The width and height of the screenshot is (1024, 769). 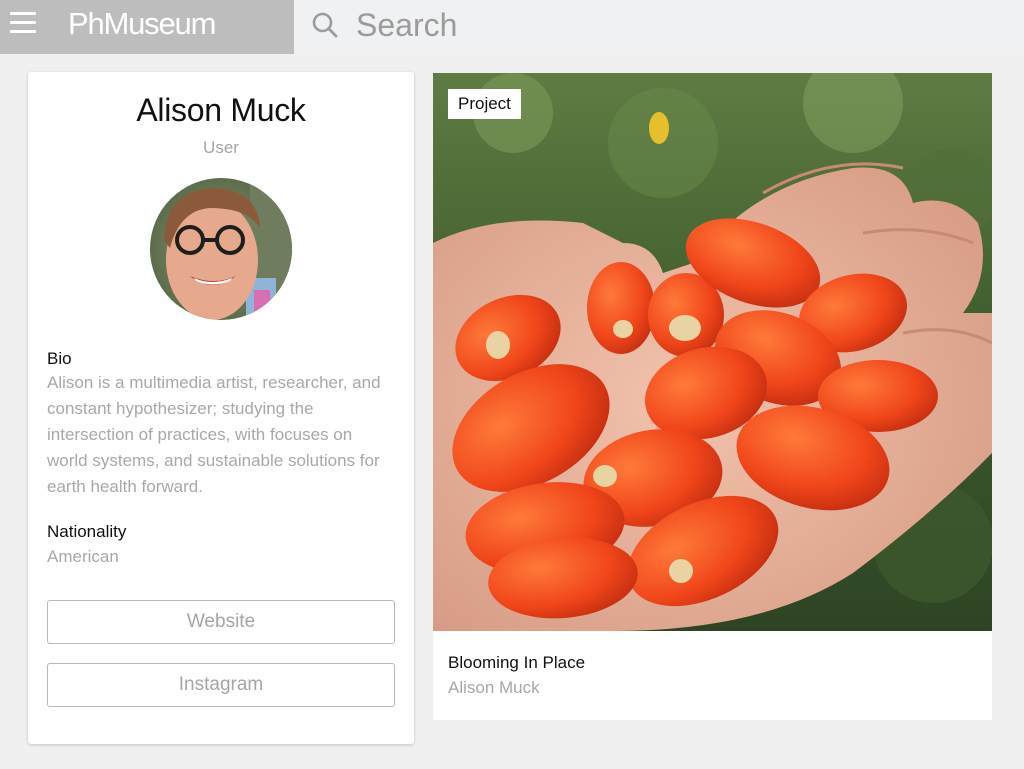 I want to click on nationality-value: American, so click(x=83, y=556).